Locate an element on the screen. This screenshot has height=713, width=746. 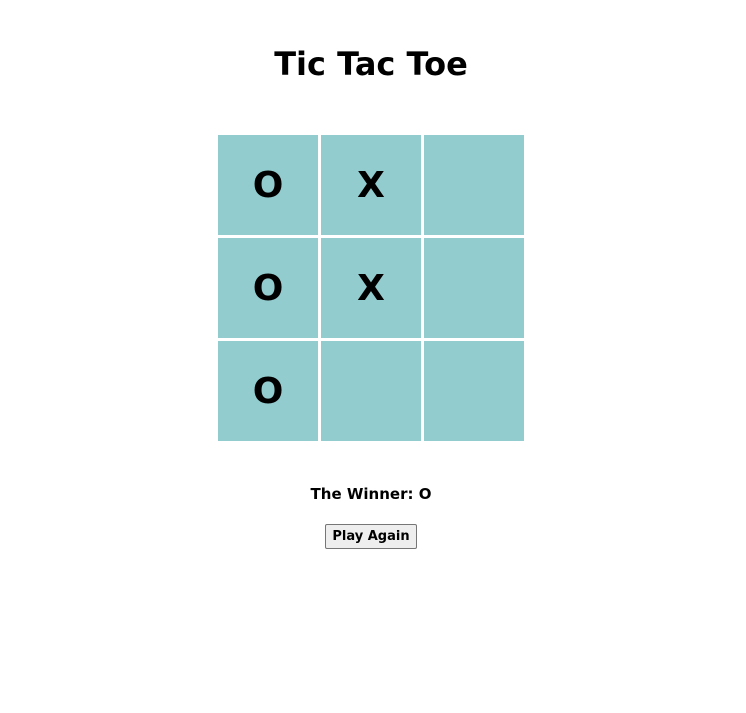
board-cell-1-1: X is located at coordinates (371, 288).